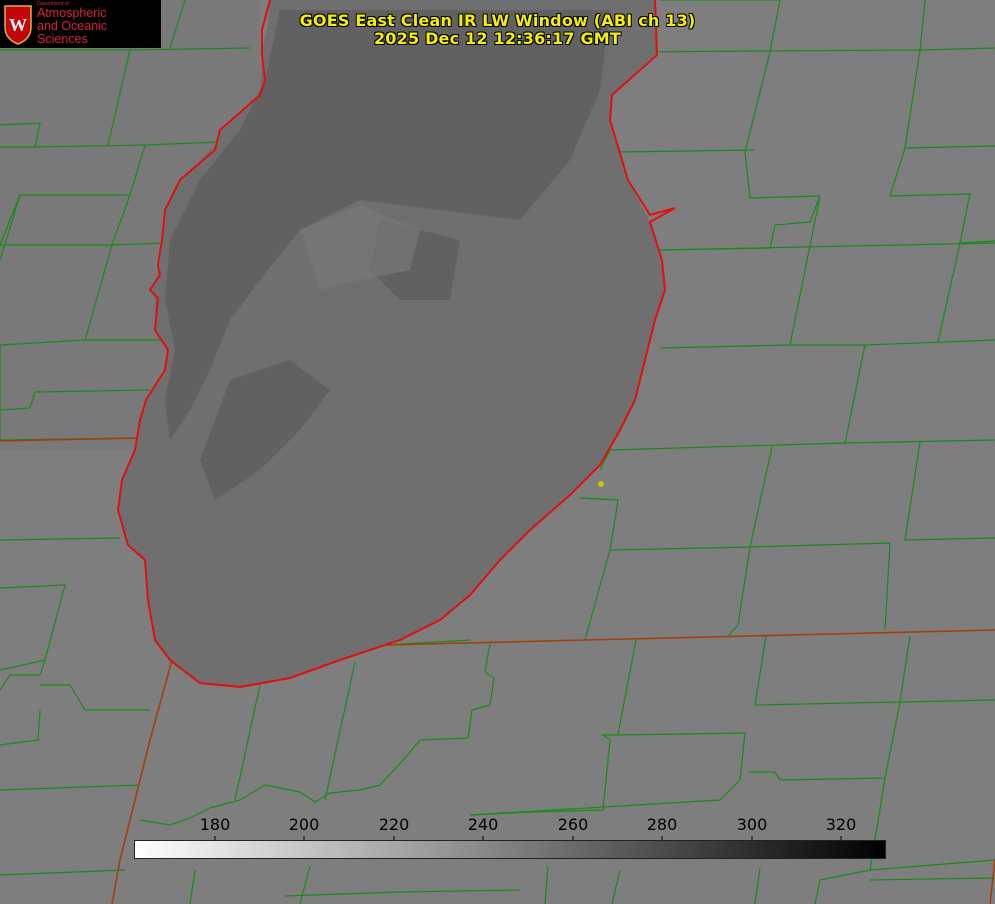 This screenshot has width=995, height=904. I want to click on colorbar-label-240: 240, so click(483, 824).